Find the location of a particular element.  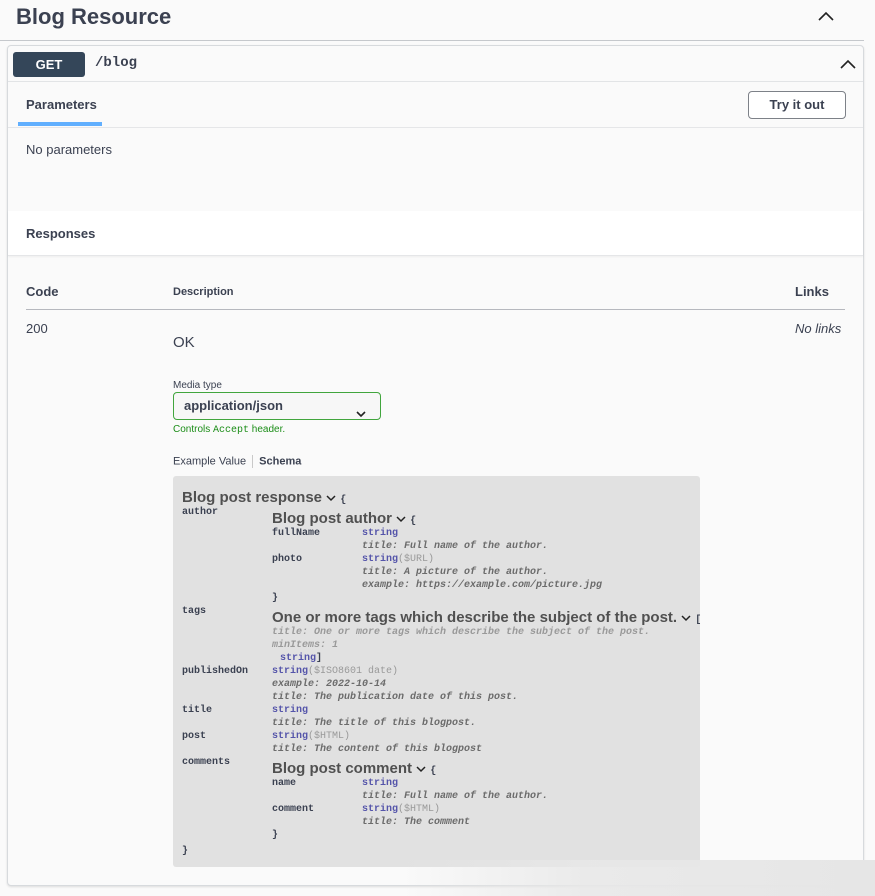

active-tab-indicator is located at coordinates (60, 124).